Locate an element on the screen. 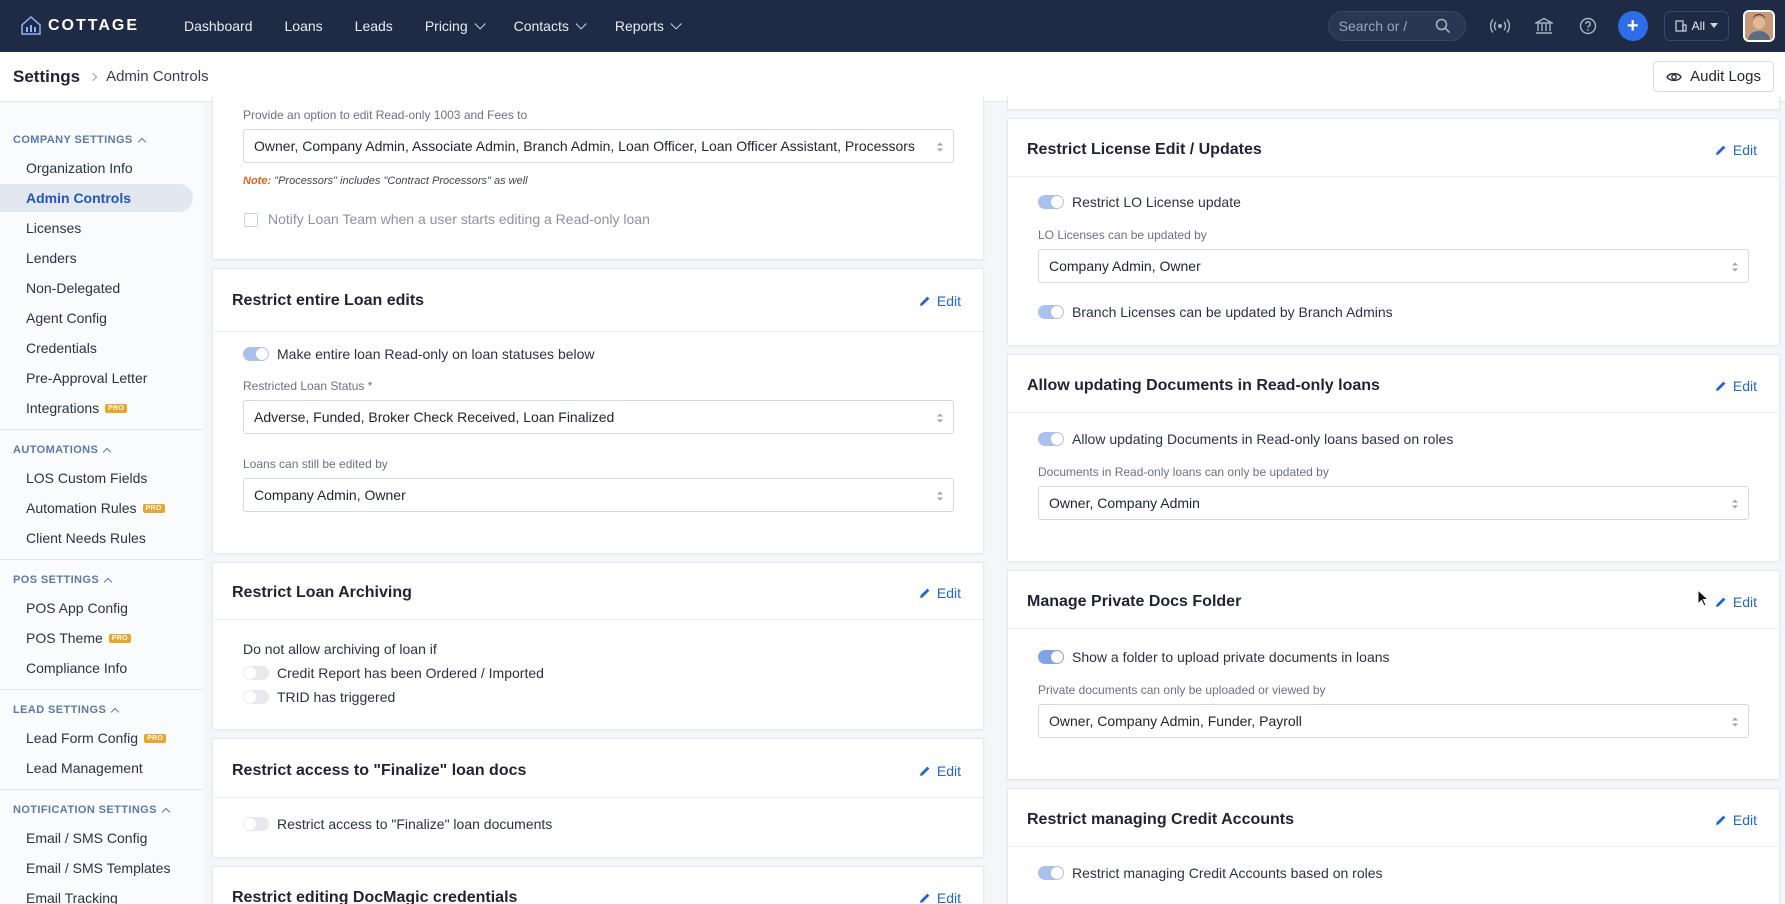 The image size is (1785, 904). eye-icon is located at coordinates (1674, 76).